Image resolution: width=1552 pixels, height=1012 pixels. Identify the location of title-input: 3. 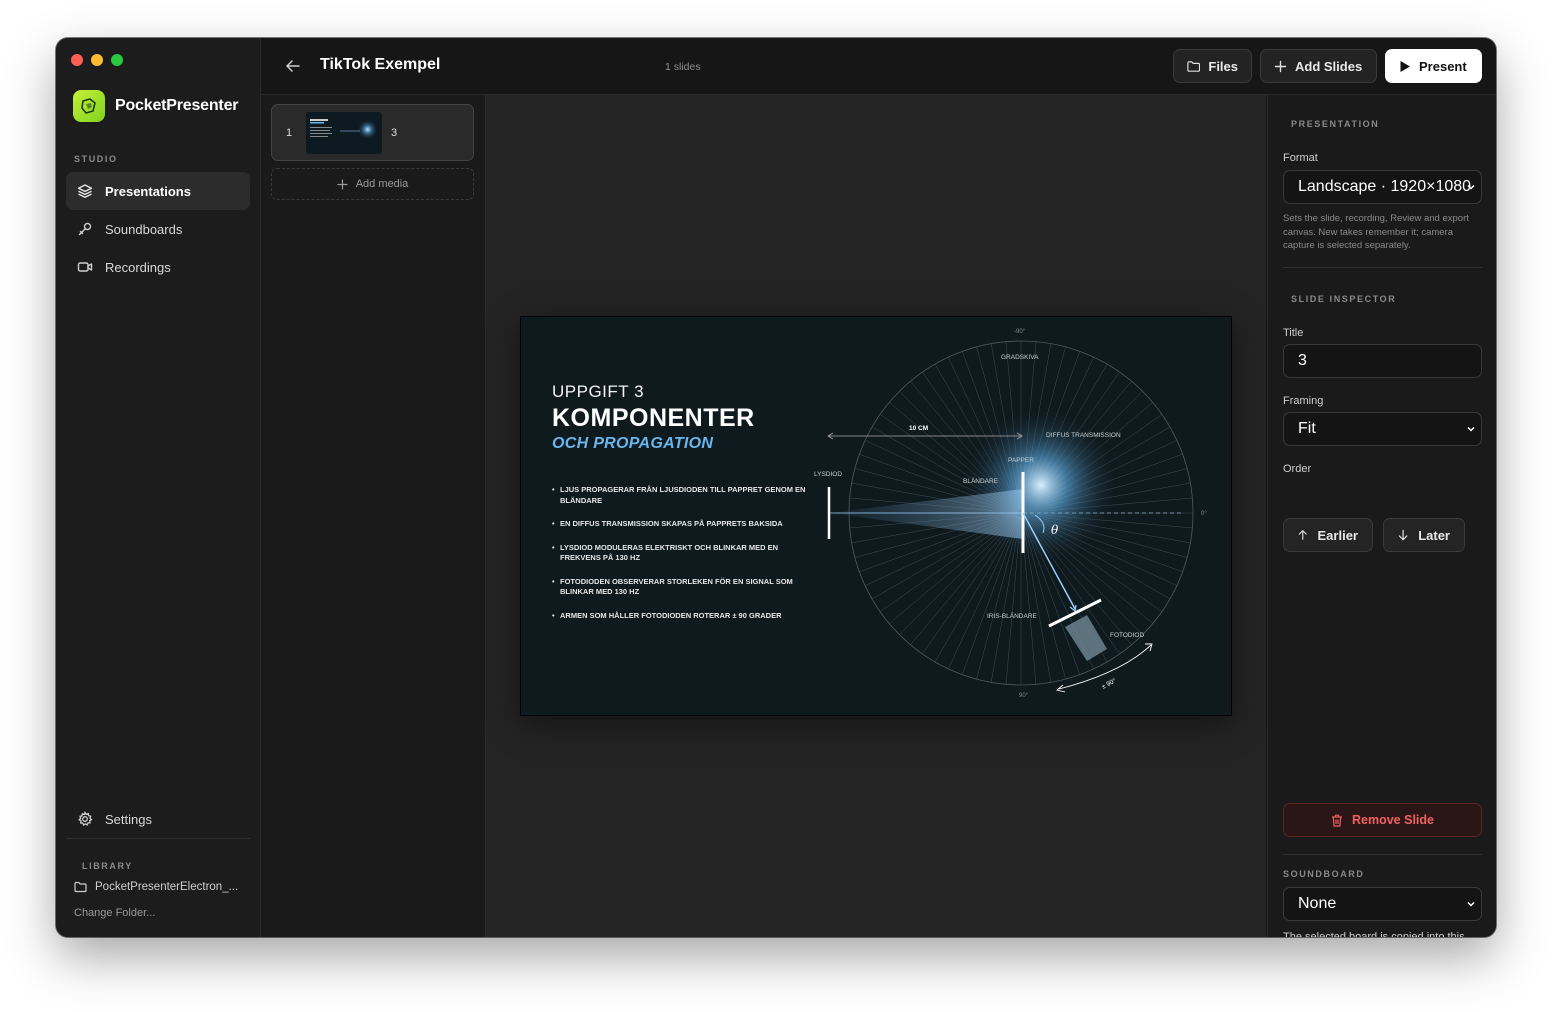
(1382, 361).